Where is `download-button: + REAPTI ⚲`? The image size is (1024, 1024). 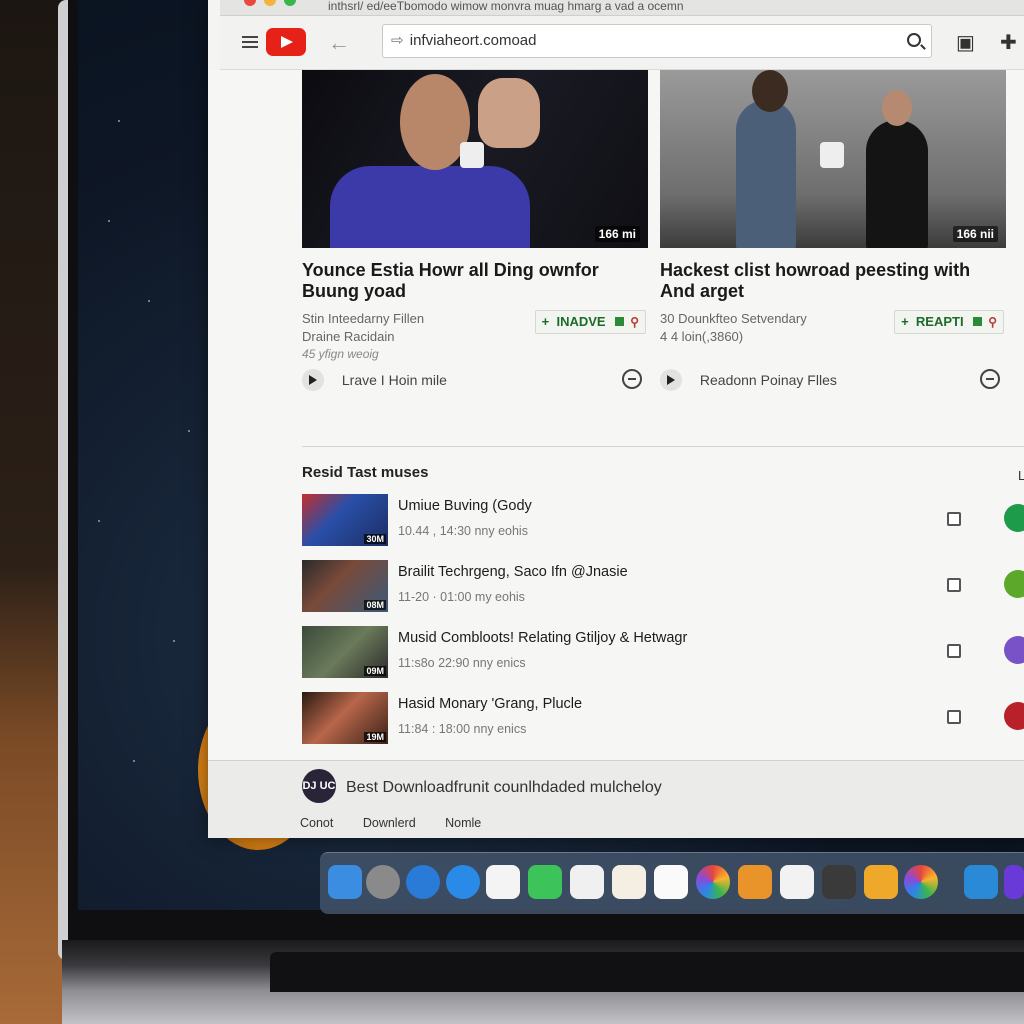
download-button: + REAPTI ⚲ is located at coordinates (949, 322).